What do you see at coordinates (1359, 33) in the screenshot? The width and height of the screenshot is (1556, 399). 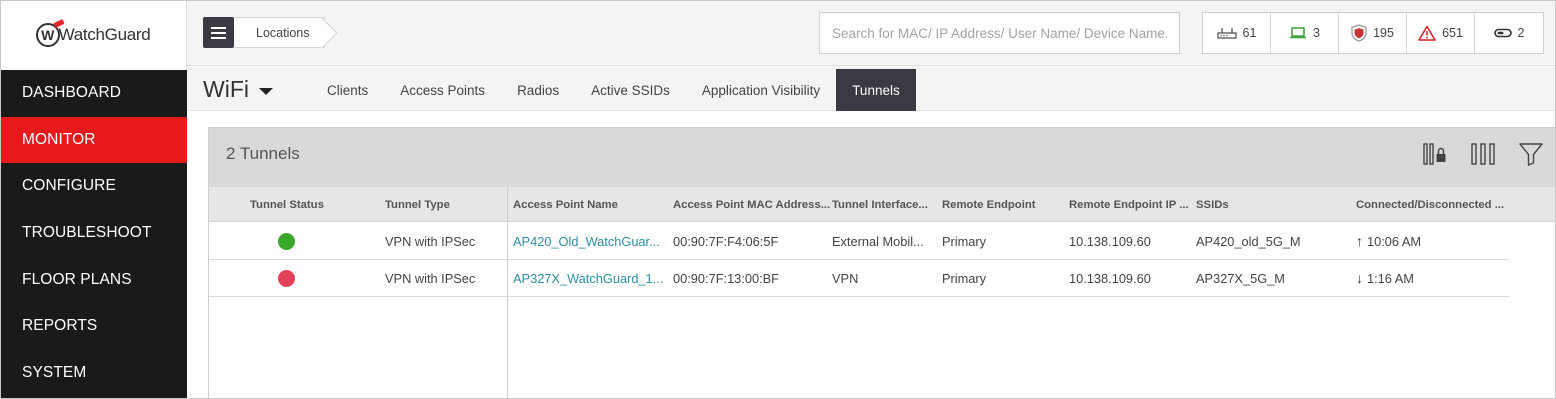 I see `shield-icon` at bounding box center [1359, 33].